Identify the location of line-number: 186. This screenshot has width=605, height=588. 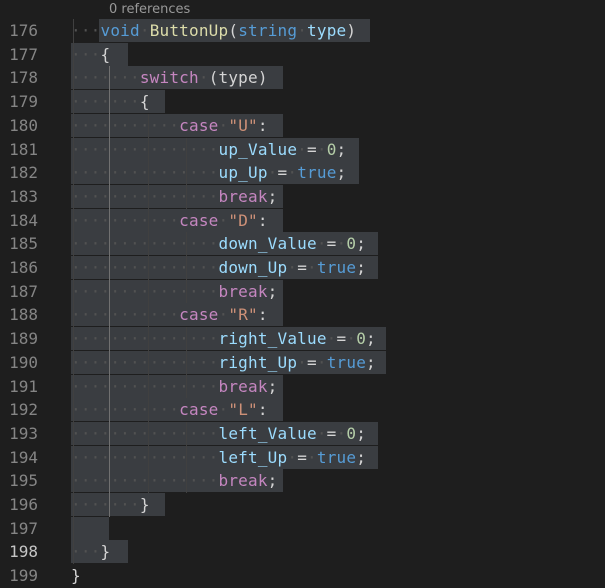
(19, 268).